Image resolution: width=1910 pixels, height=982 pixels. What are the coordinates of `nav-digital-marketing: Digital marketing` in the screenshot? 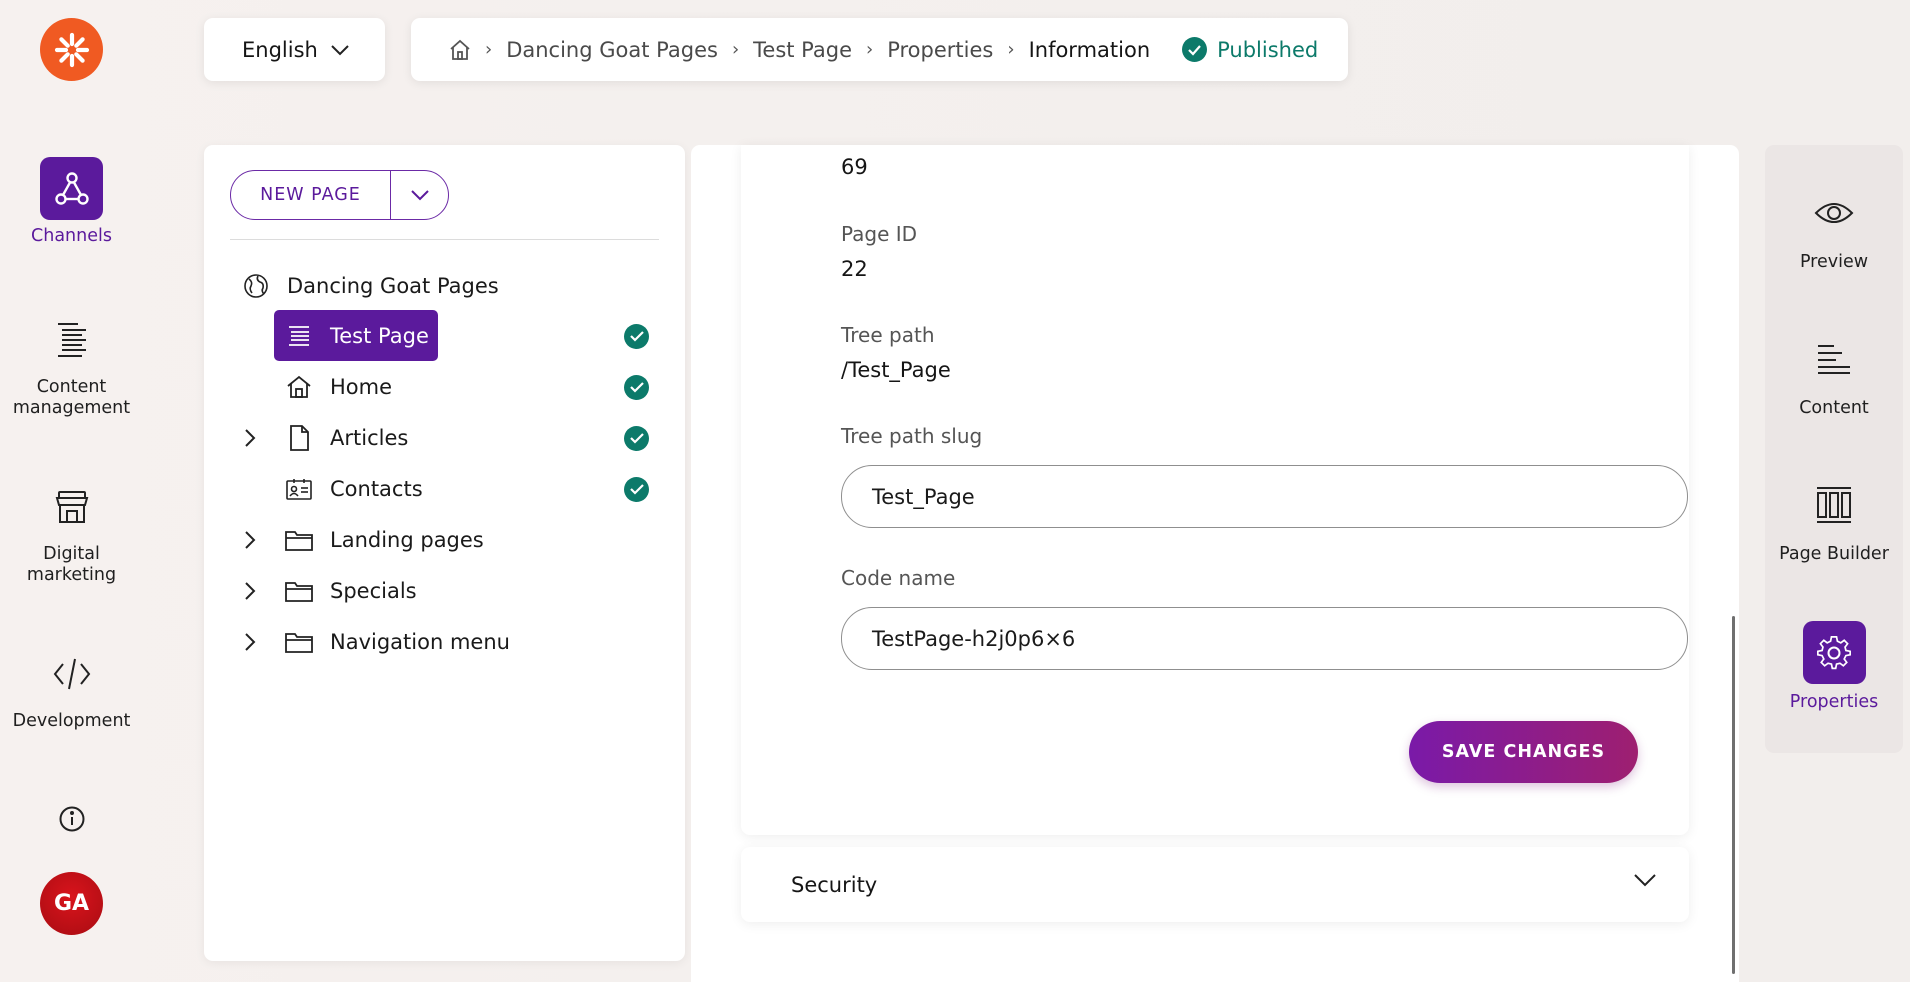 It's located at (71, 530).